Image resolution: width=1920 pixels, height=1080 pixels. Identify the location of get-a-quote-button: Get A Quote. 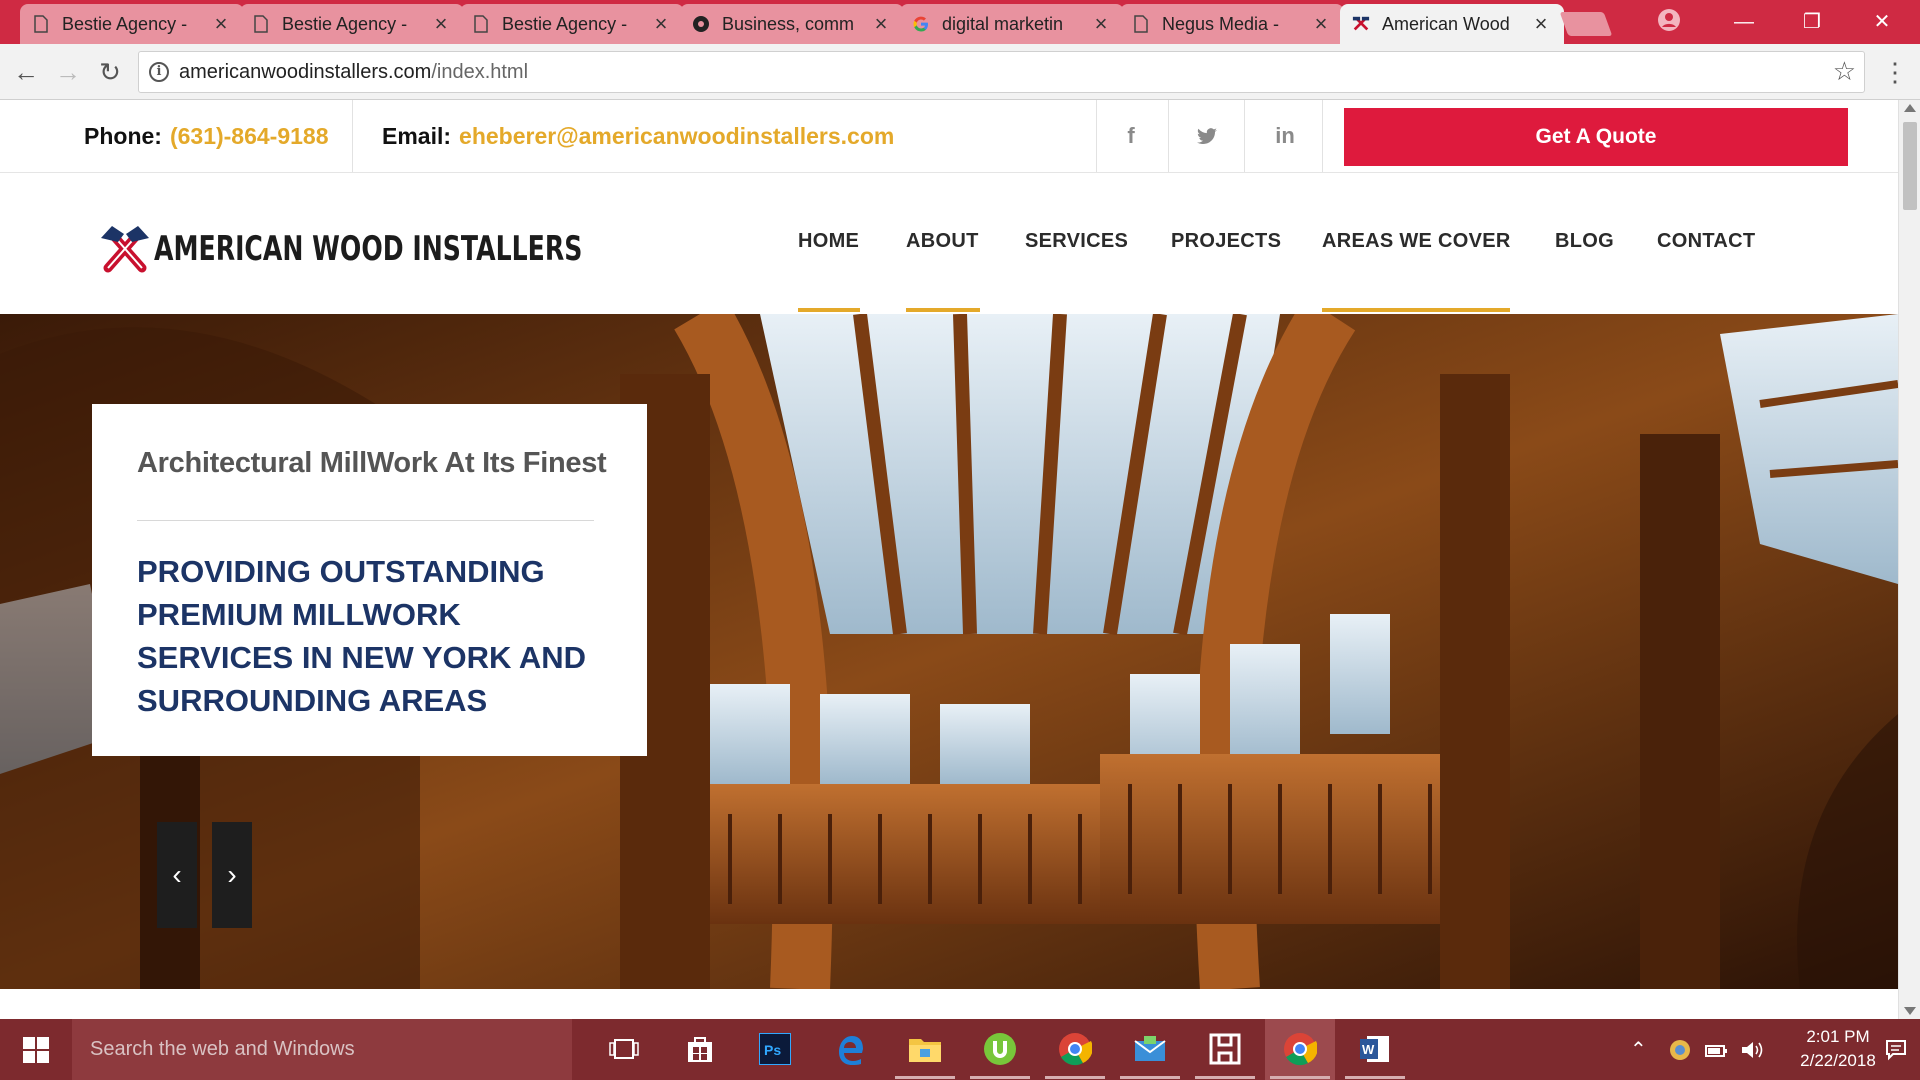
(1596, 137).